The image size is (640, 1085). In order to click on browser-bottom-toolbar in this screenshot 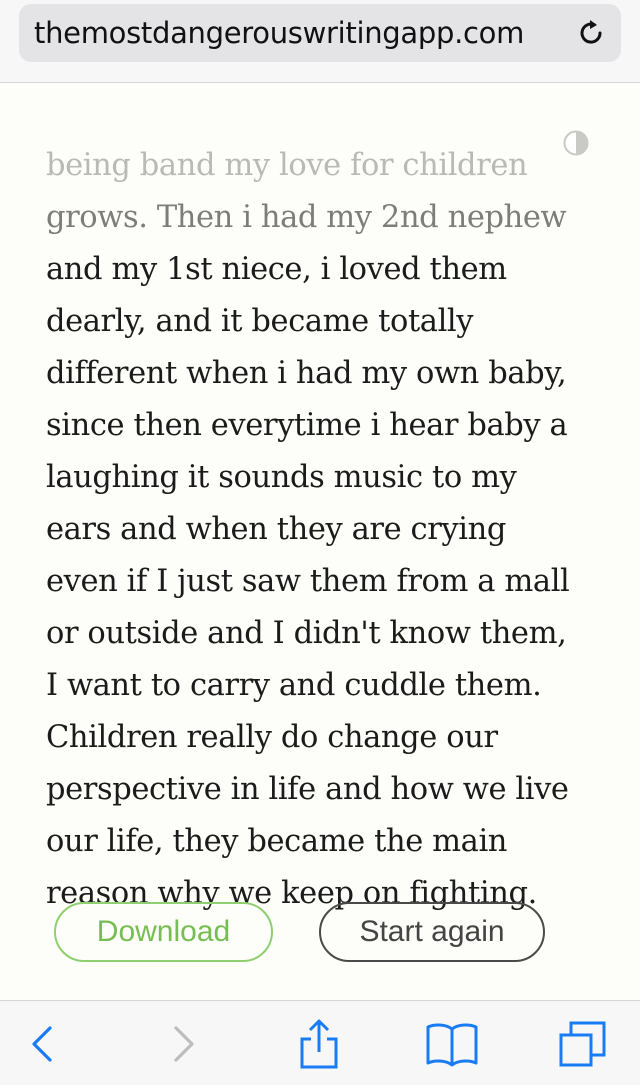, I will do `click(320, 1042)`.